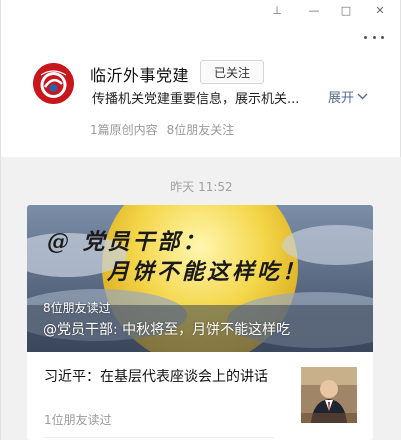 The image size is (401, 440). I want to click on more-icon, so click(374, 37).